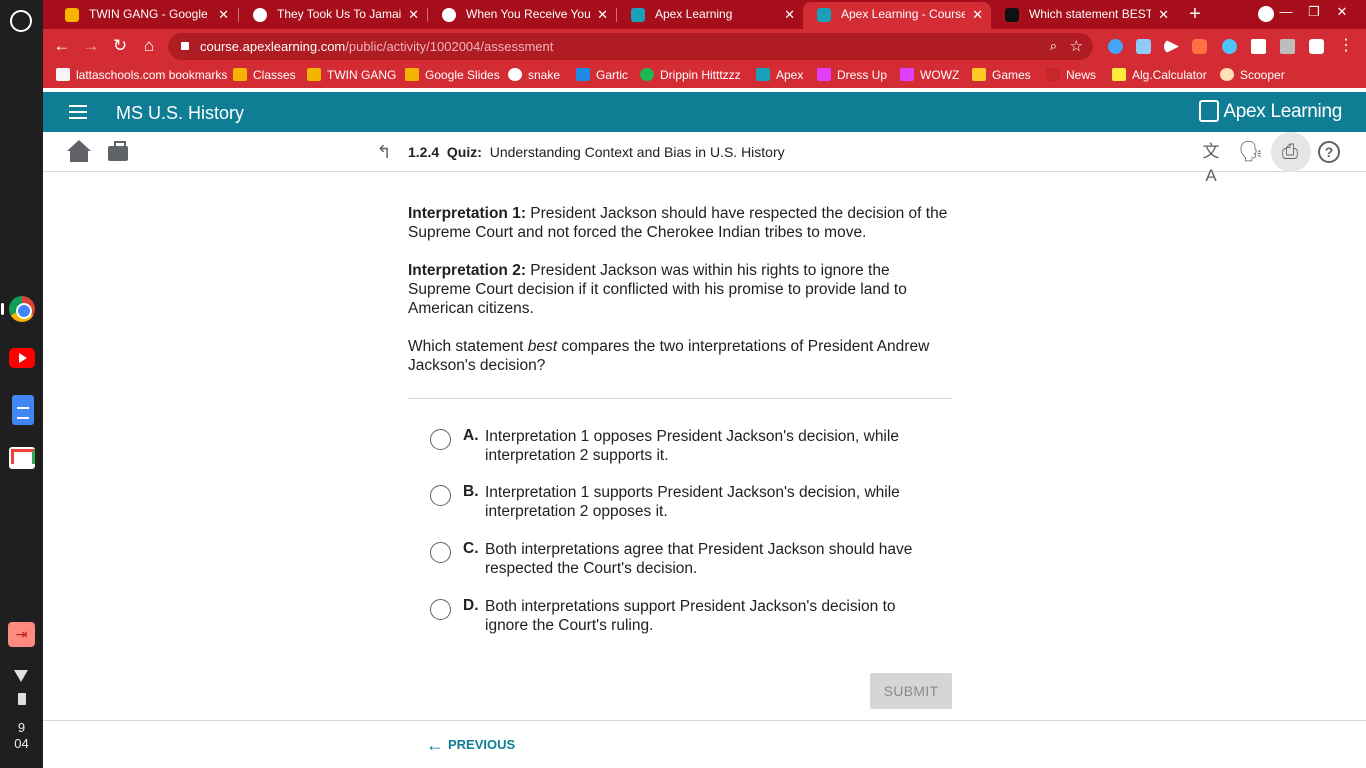  What do you see at coordinates (583, 74) in the screenshot?
I see `gartic-icon` at bounding box center [583, 74].